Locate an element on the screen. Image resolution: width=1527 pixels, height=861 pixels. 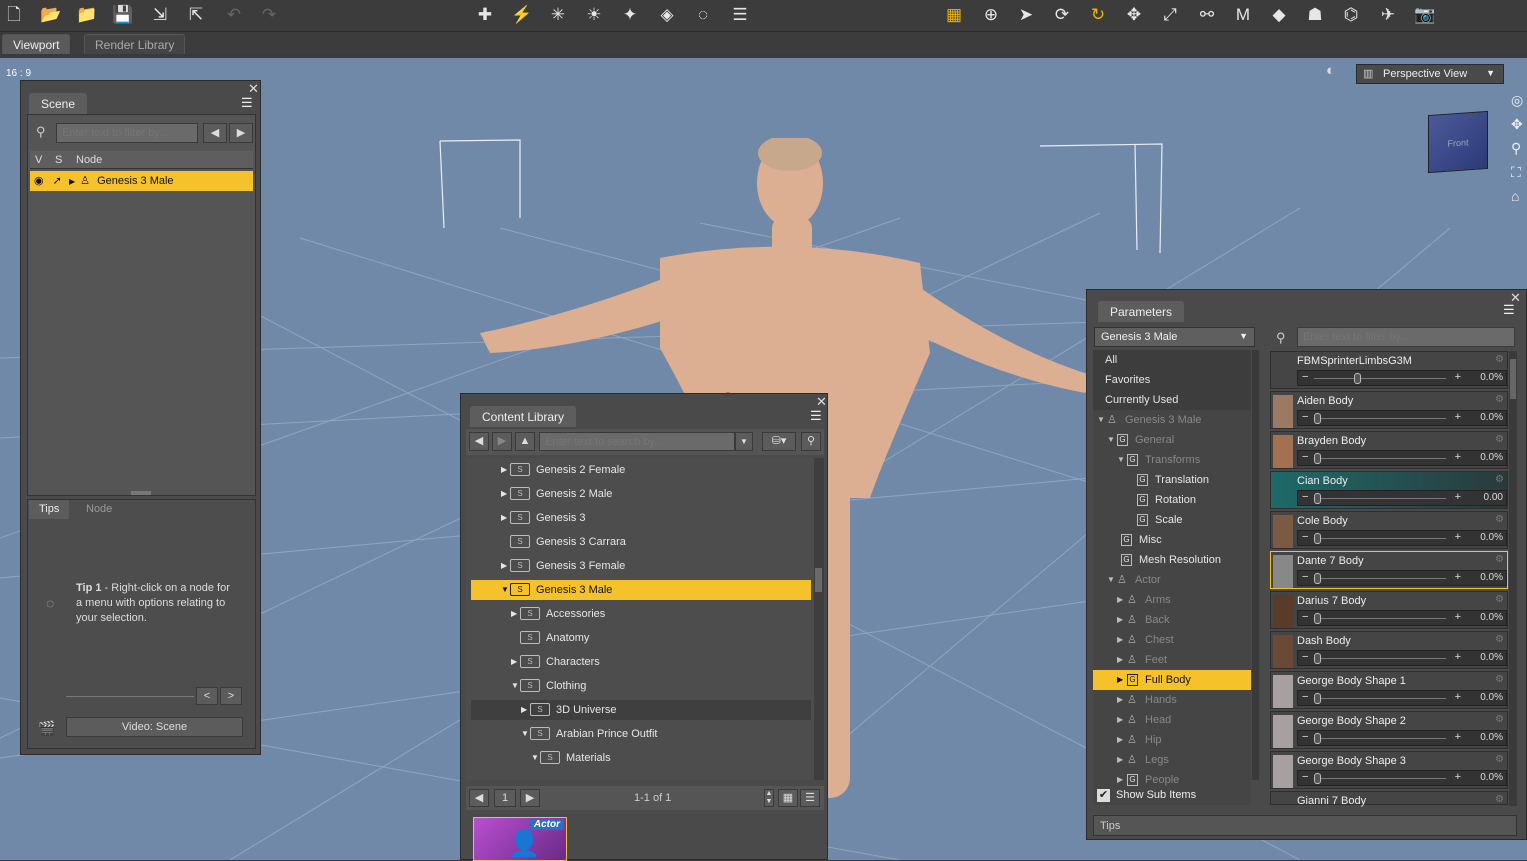
thumb-size-stepper: ▲ ▼ is located at coordinates (769, 798).